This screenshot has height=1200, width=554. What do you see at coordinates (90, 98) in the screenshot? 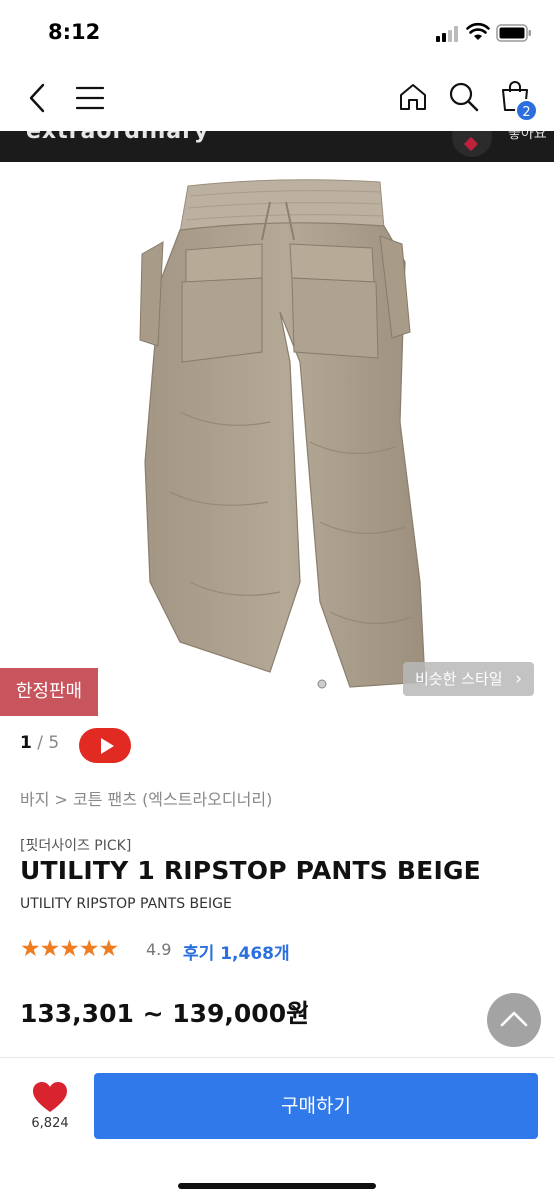
I see `menu-icon` at bounding box center [90, 98].